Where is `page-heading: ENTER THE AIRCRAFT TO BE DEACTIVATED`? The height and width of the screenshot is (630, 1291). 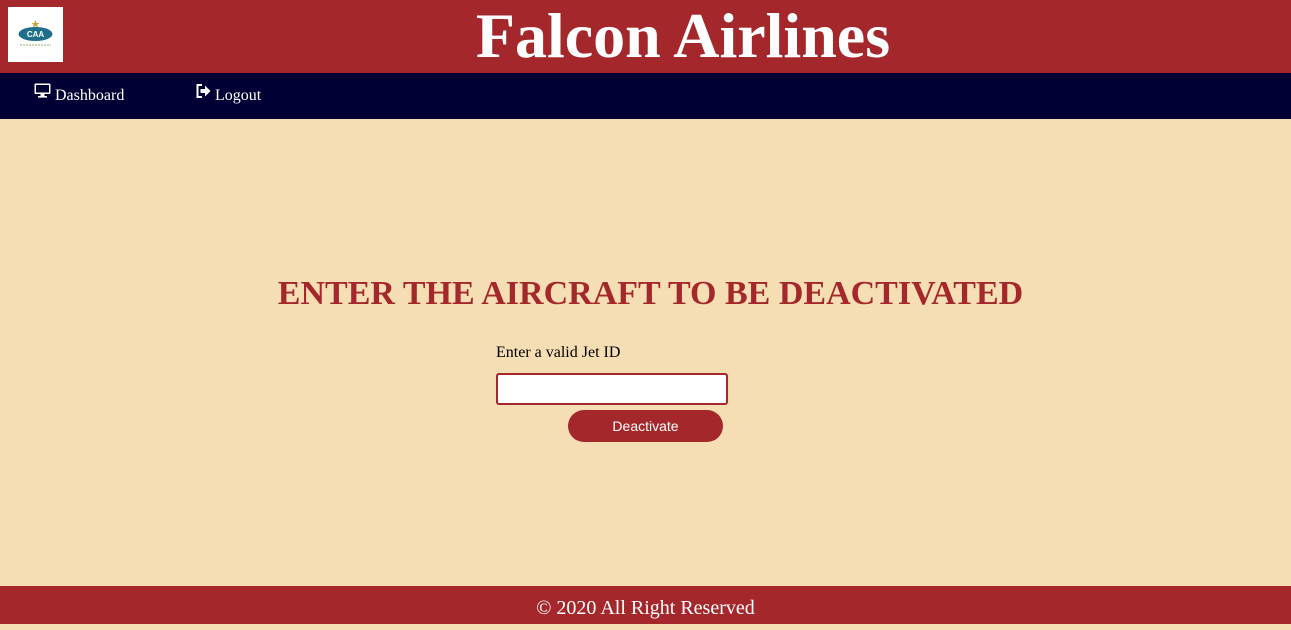 page-heading: ENTER THE AIRCRAFT TO BE DEACTIVATED is located at coordinates (650, 293).